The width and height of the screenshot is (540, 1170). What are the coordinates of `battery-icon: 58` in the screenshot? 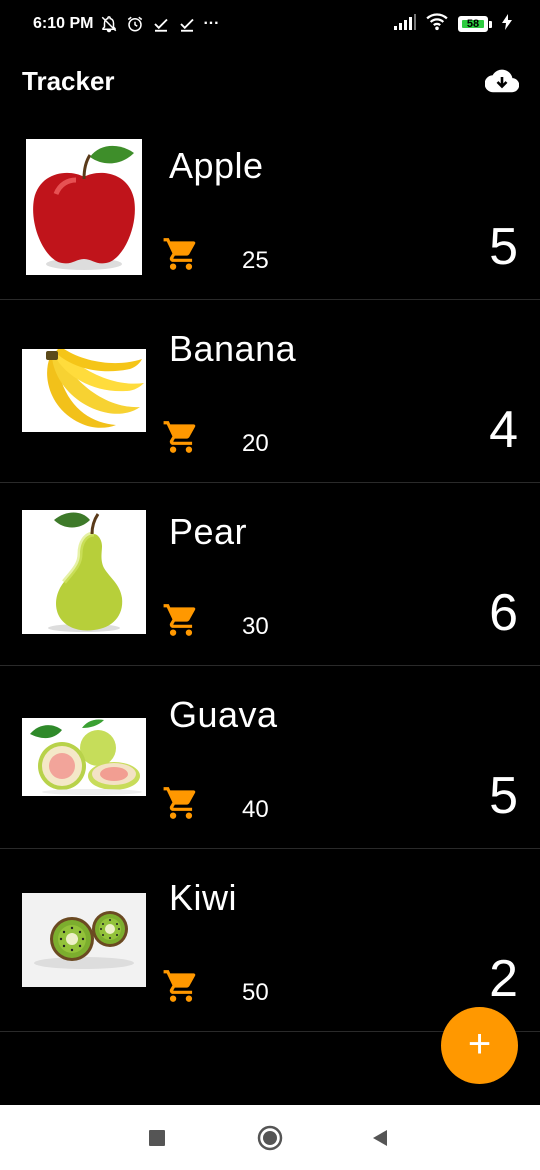 It's located at (475, 24).